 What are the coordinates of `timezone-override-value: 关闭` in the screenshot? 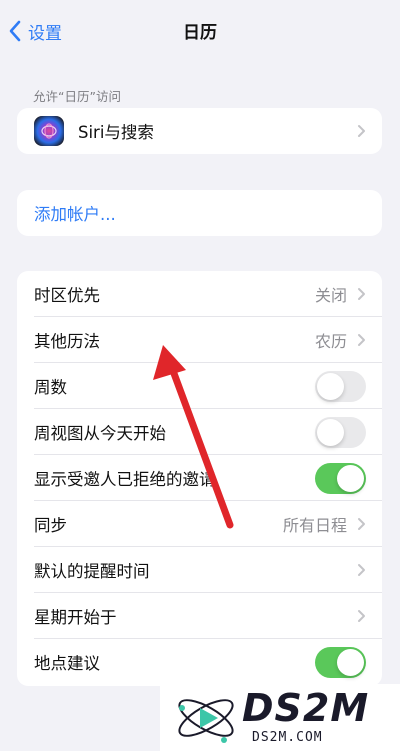 It's located at (330, 295).